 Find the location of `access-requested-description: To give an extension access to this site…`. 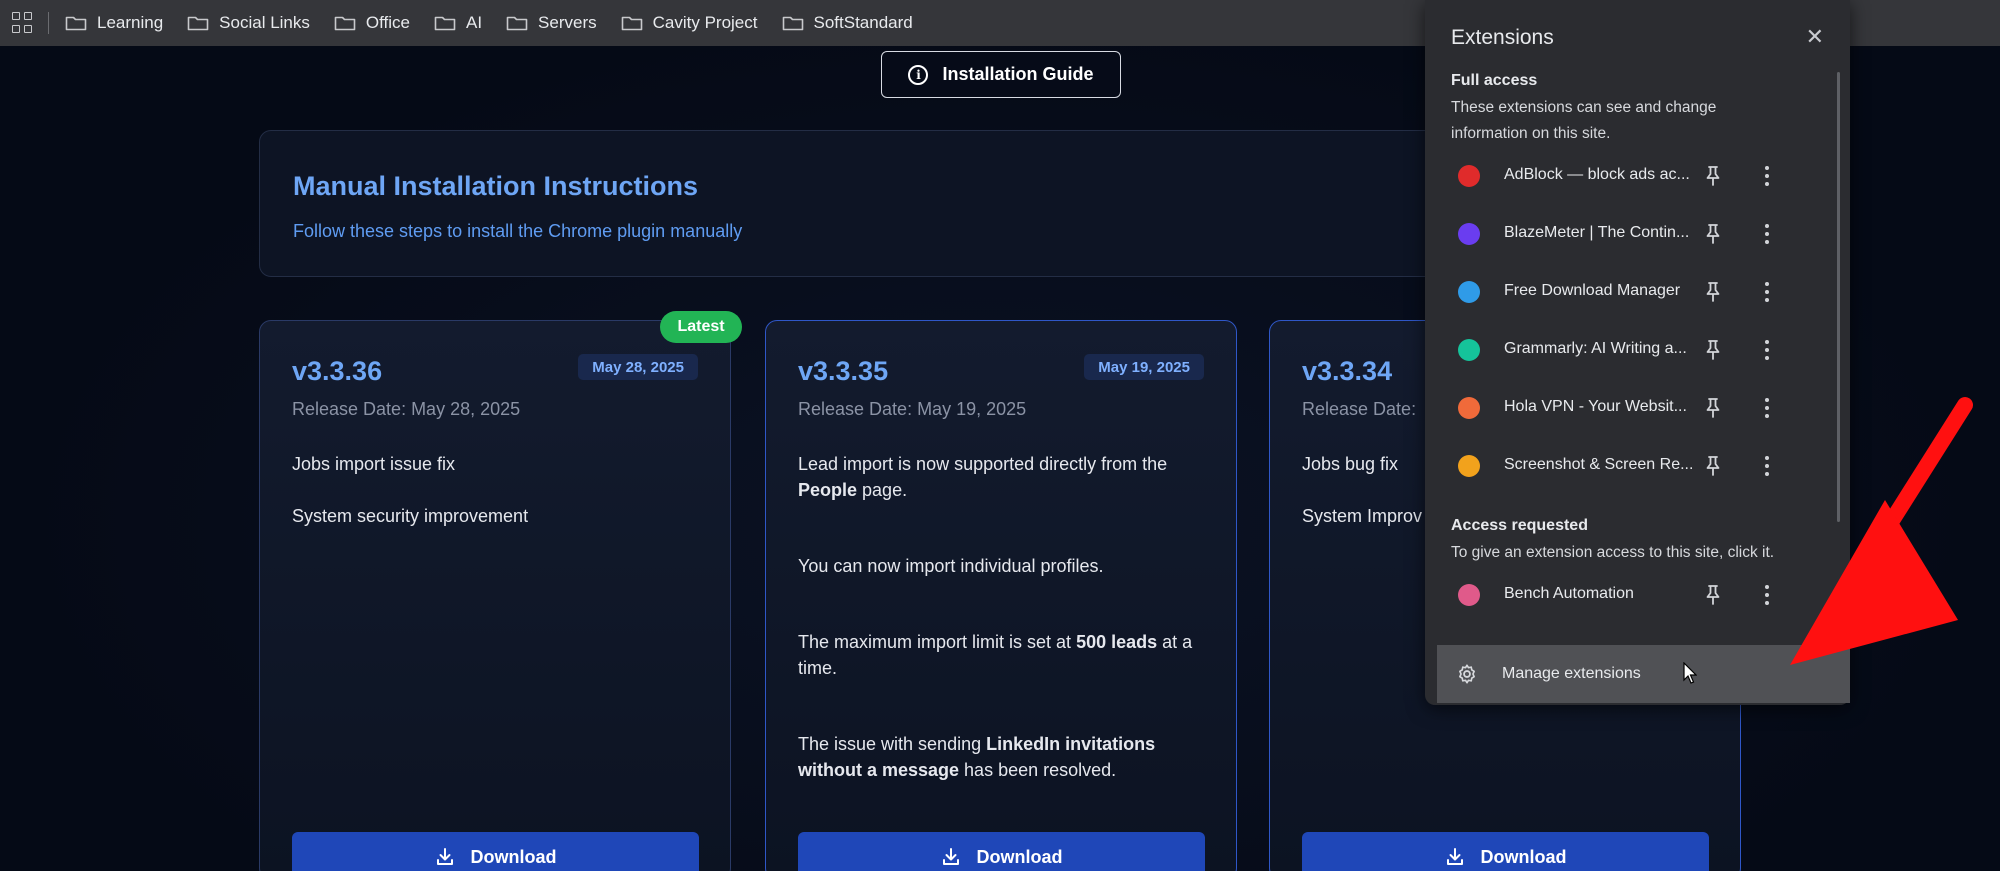

access-requested-description: To give an extension access to this site… is located at coordinates (1613, 552).